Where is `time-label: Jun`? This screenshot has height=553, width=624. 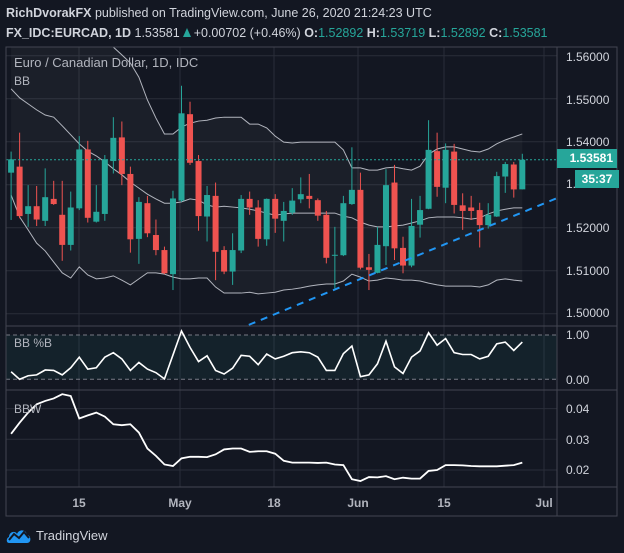 time-label: Jun is located at coordinates (358, 503).